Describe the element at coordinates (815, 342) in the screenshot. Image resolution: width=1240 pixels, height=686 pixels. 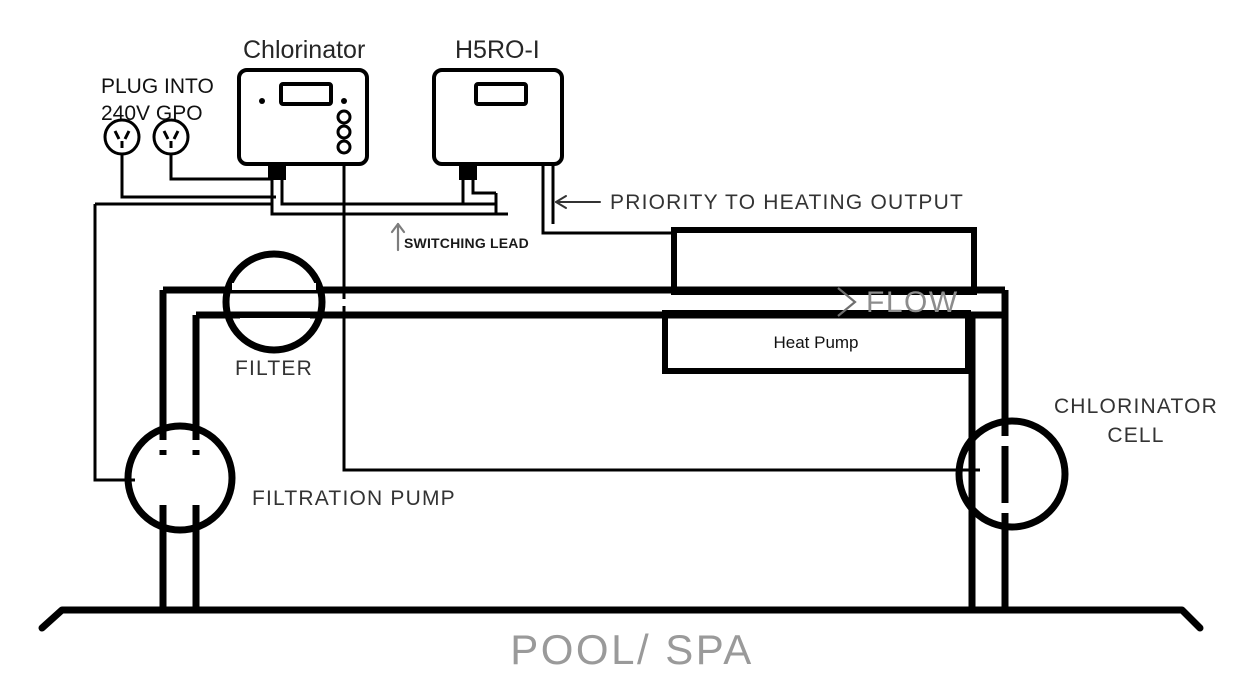
I see `heat-pump-label: Heat Pump` at that location.